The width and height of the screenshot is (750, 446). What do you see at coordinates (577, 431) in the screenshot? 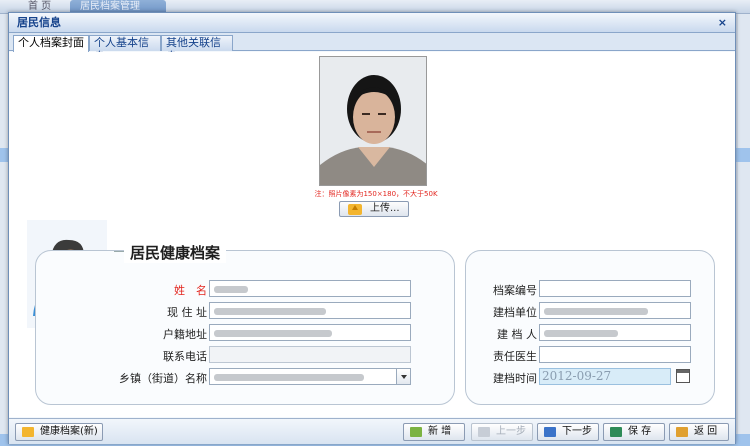
I see `next-label: 下一步` at bounding box center [577, 431].